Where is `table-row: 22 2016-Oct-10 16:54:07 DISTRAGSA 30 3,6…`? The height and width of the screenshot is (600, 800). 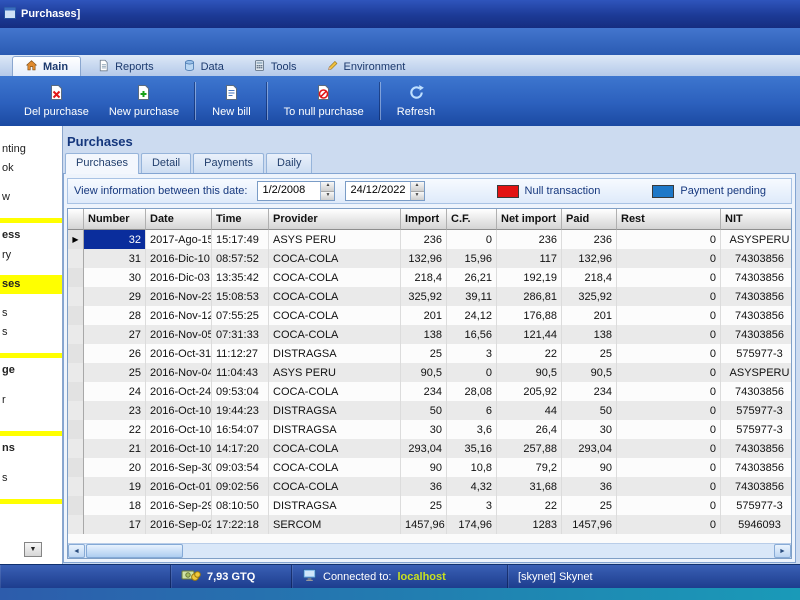
table-row: 22 2016-Oct-10 16:54:07 DISTRAGSA 30 3,6… is located at coordinates (429, 429).